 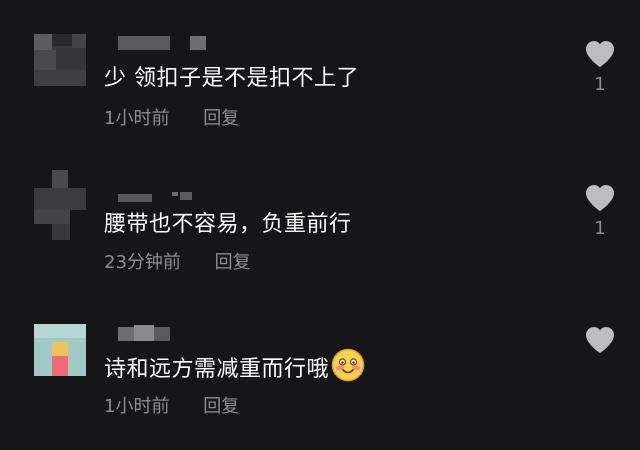 I want to click on comment-time: 23分钟前, so click(x=142, y=262).